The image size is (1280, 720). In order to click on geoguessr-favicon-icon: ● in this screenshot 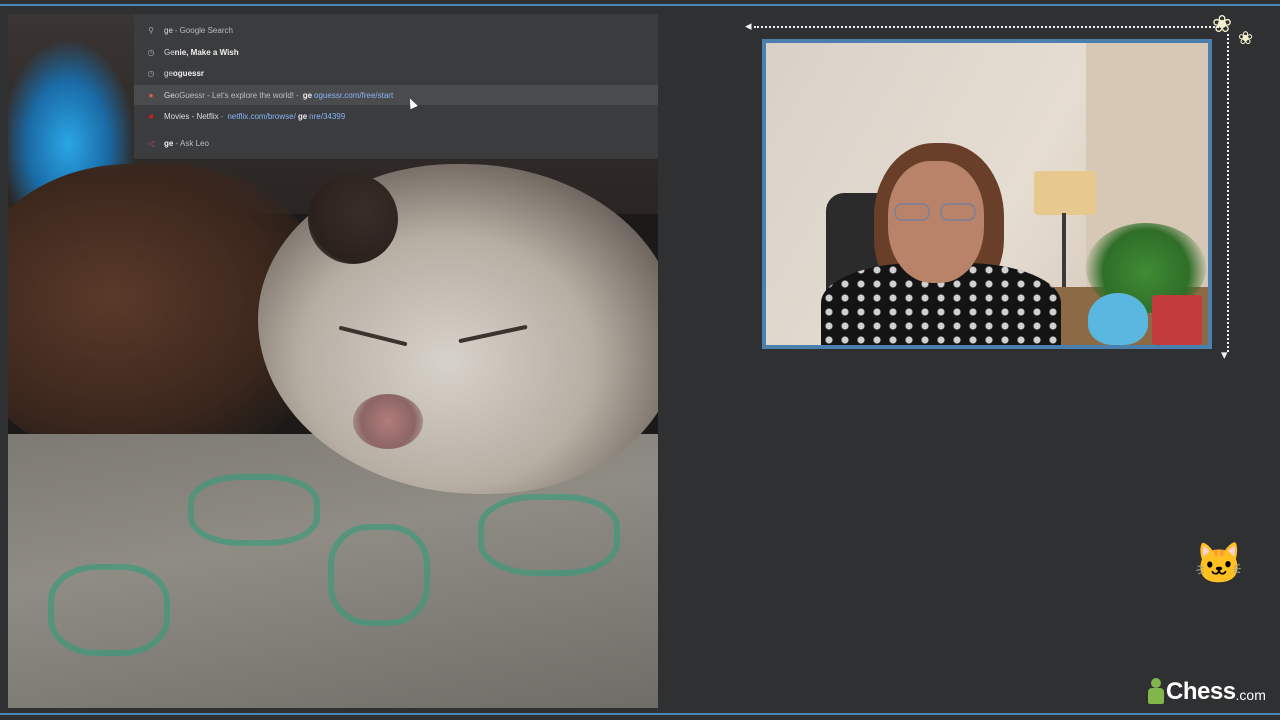, I will do `click(151, 95)`.